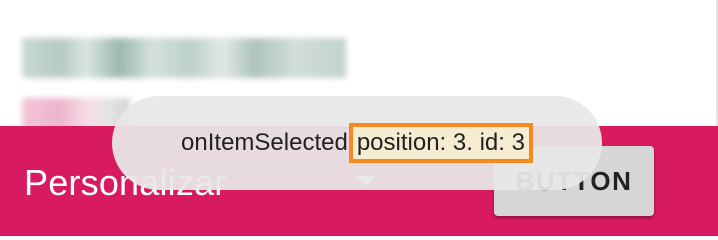  I want to click on toast-text: onItemSelected, so click(264, 142).